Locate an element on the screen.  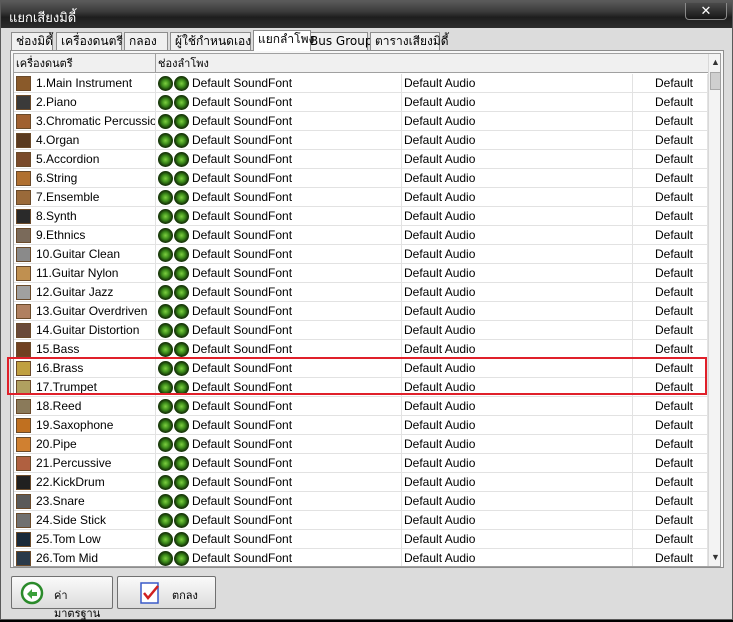
scroll-thumb is located at coordinates (715, 81).